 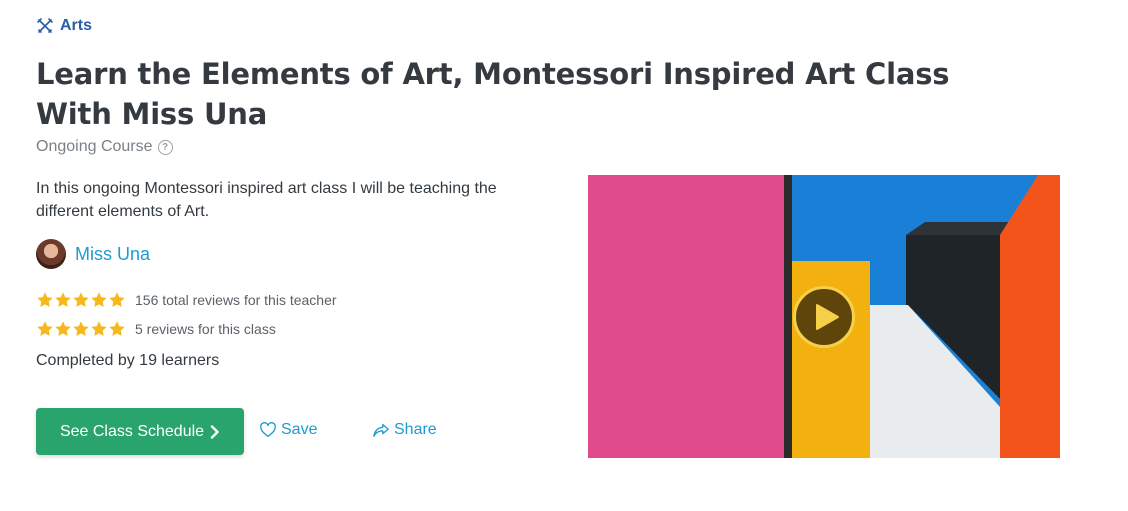 I want to click on see-class-schedule-button: See Class Schedule, so click(x=140, y=431).